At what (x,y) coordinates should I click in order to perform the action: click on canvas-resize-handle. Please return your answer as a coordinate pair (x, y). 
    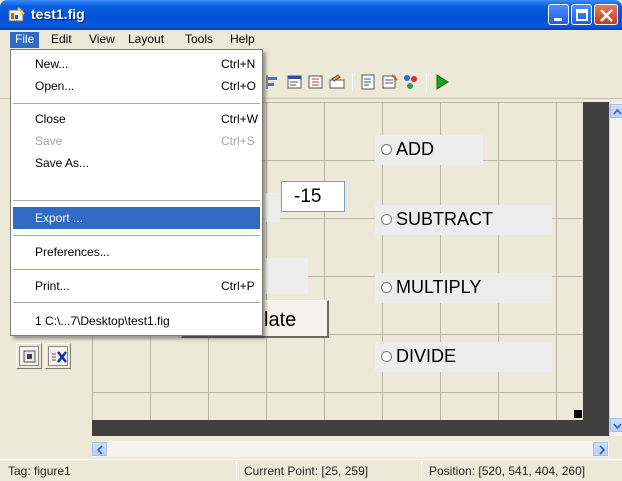
    Looking at the image, I should click on (578, 414).